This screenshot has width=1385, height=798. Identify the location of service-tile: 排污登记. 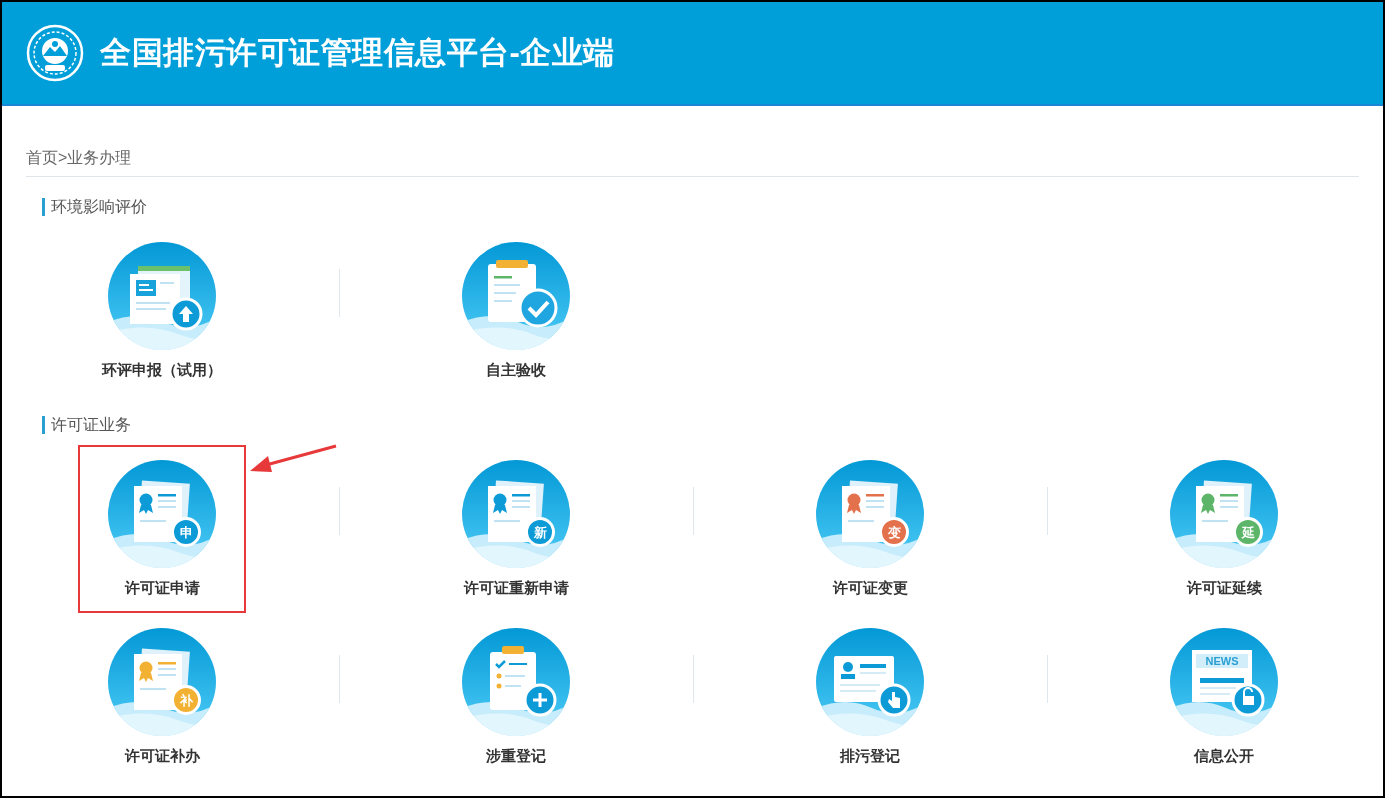
(870, 697).